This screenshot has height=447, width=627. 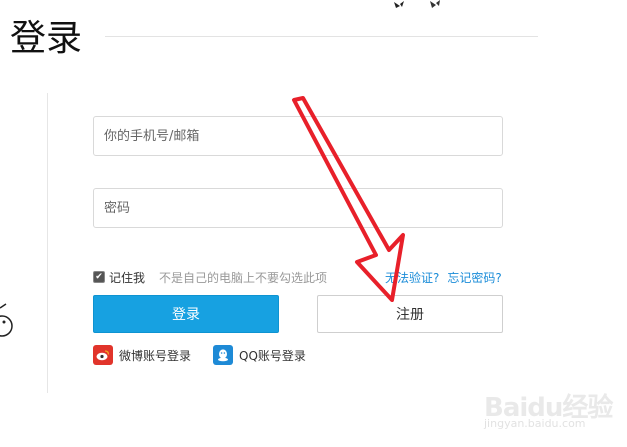 What do you see at coordinates (6, 320) in the screenshot?
I see `decorative-figure-icon` at bounding box center [6, 320].